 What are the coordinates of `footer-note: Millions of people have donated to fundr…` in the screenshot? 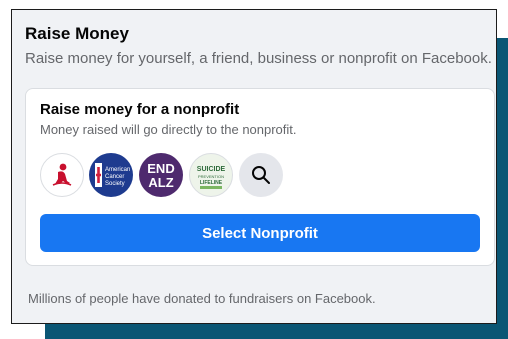 It's located at (202, 298).